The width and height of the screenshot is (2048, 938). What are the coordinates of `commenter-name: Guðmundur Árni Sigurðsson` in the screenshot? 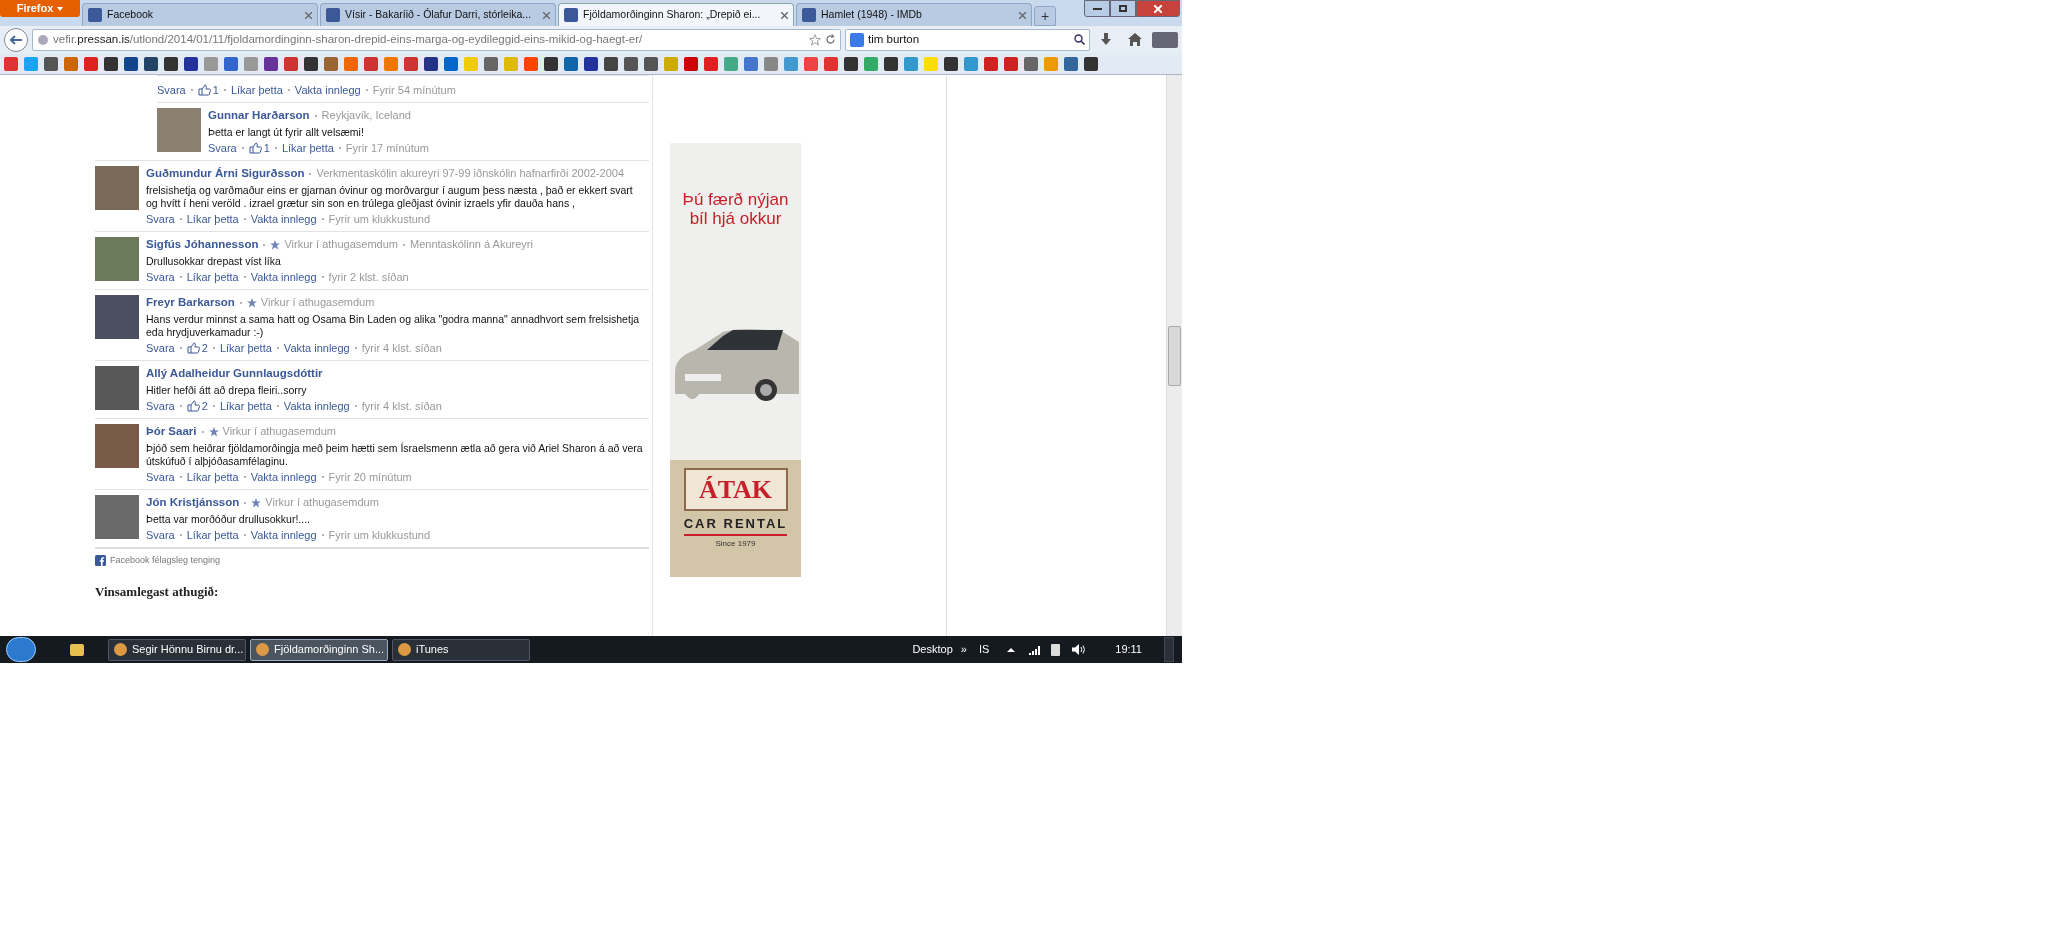 It's located at (225, 173).